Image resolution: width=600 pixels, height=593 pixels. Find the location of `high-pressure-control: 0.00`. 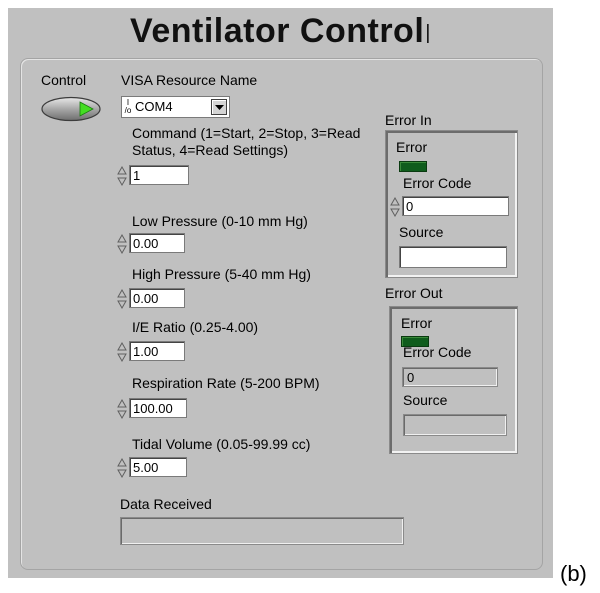

high-pressure-control: 0.00 is located at coordinates (153, 299).